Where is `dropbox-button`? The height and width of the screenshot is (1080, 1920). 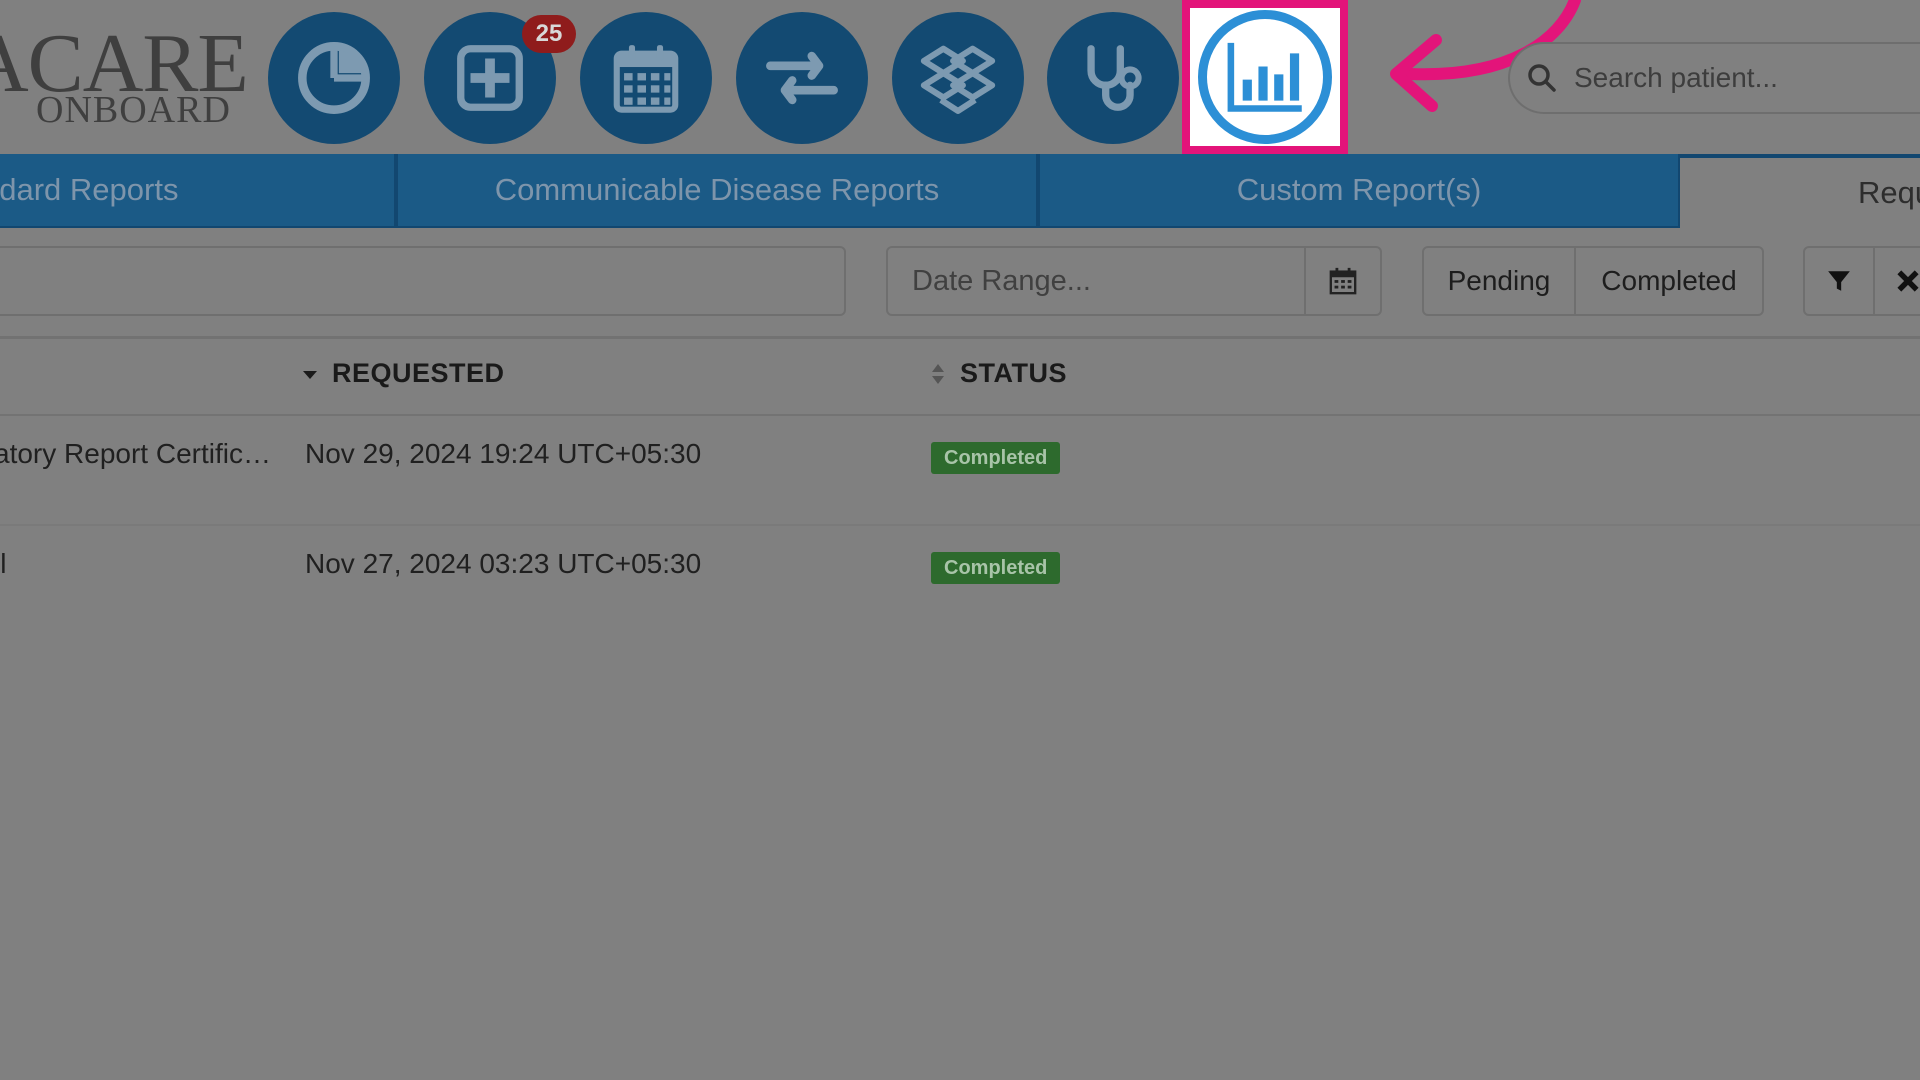
dropbox-button is located at coordinates (958, 78).